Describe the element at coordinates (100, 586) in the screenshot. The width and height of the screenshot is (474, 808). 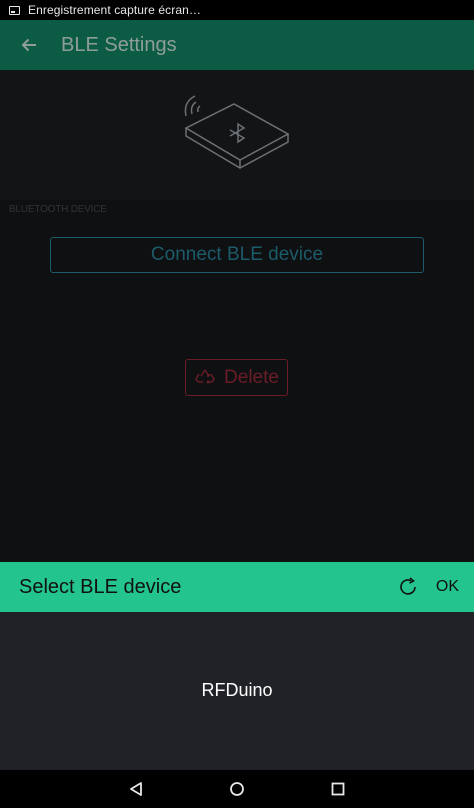
I see `sheet-title: Select BLE device` at that location.